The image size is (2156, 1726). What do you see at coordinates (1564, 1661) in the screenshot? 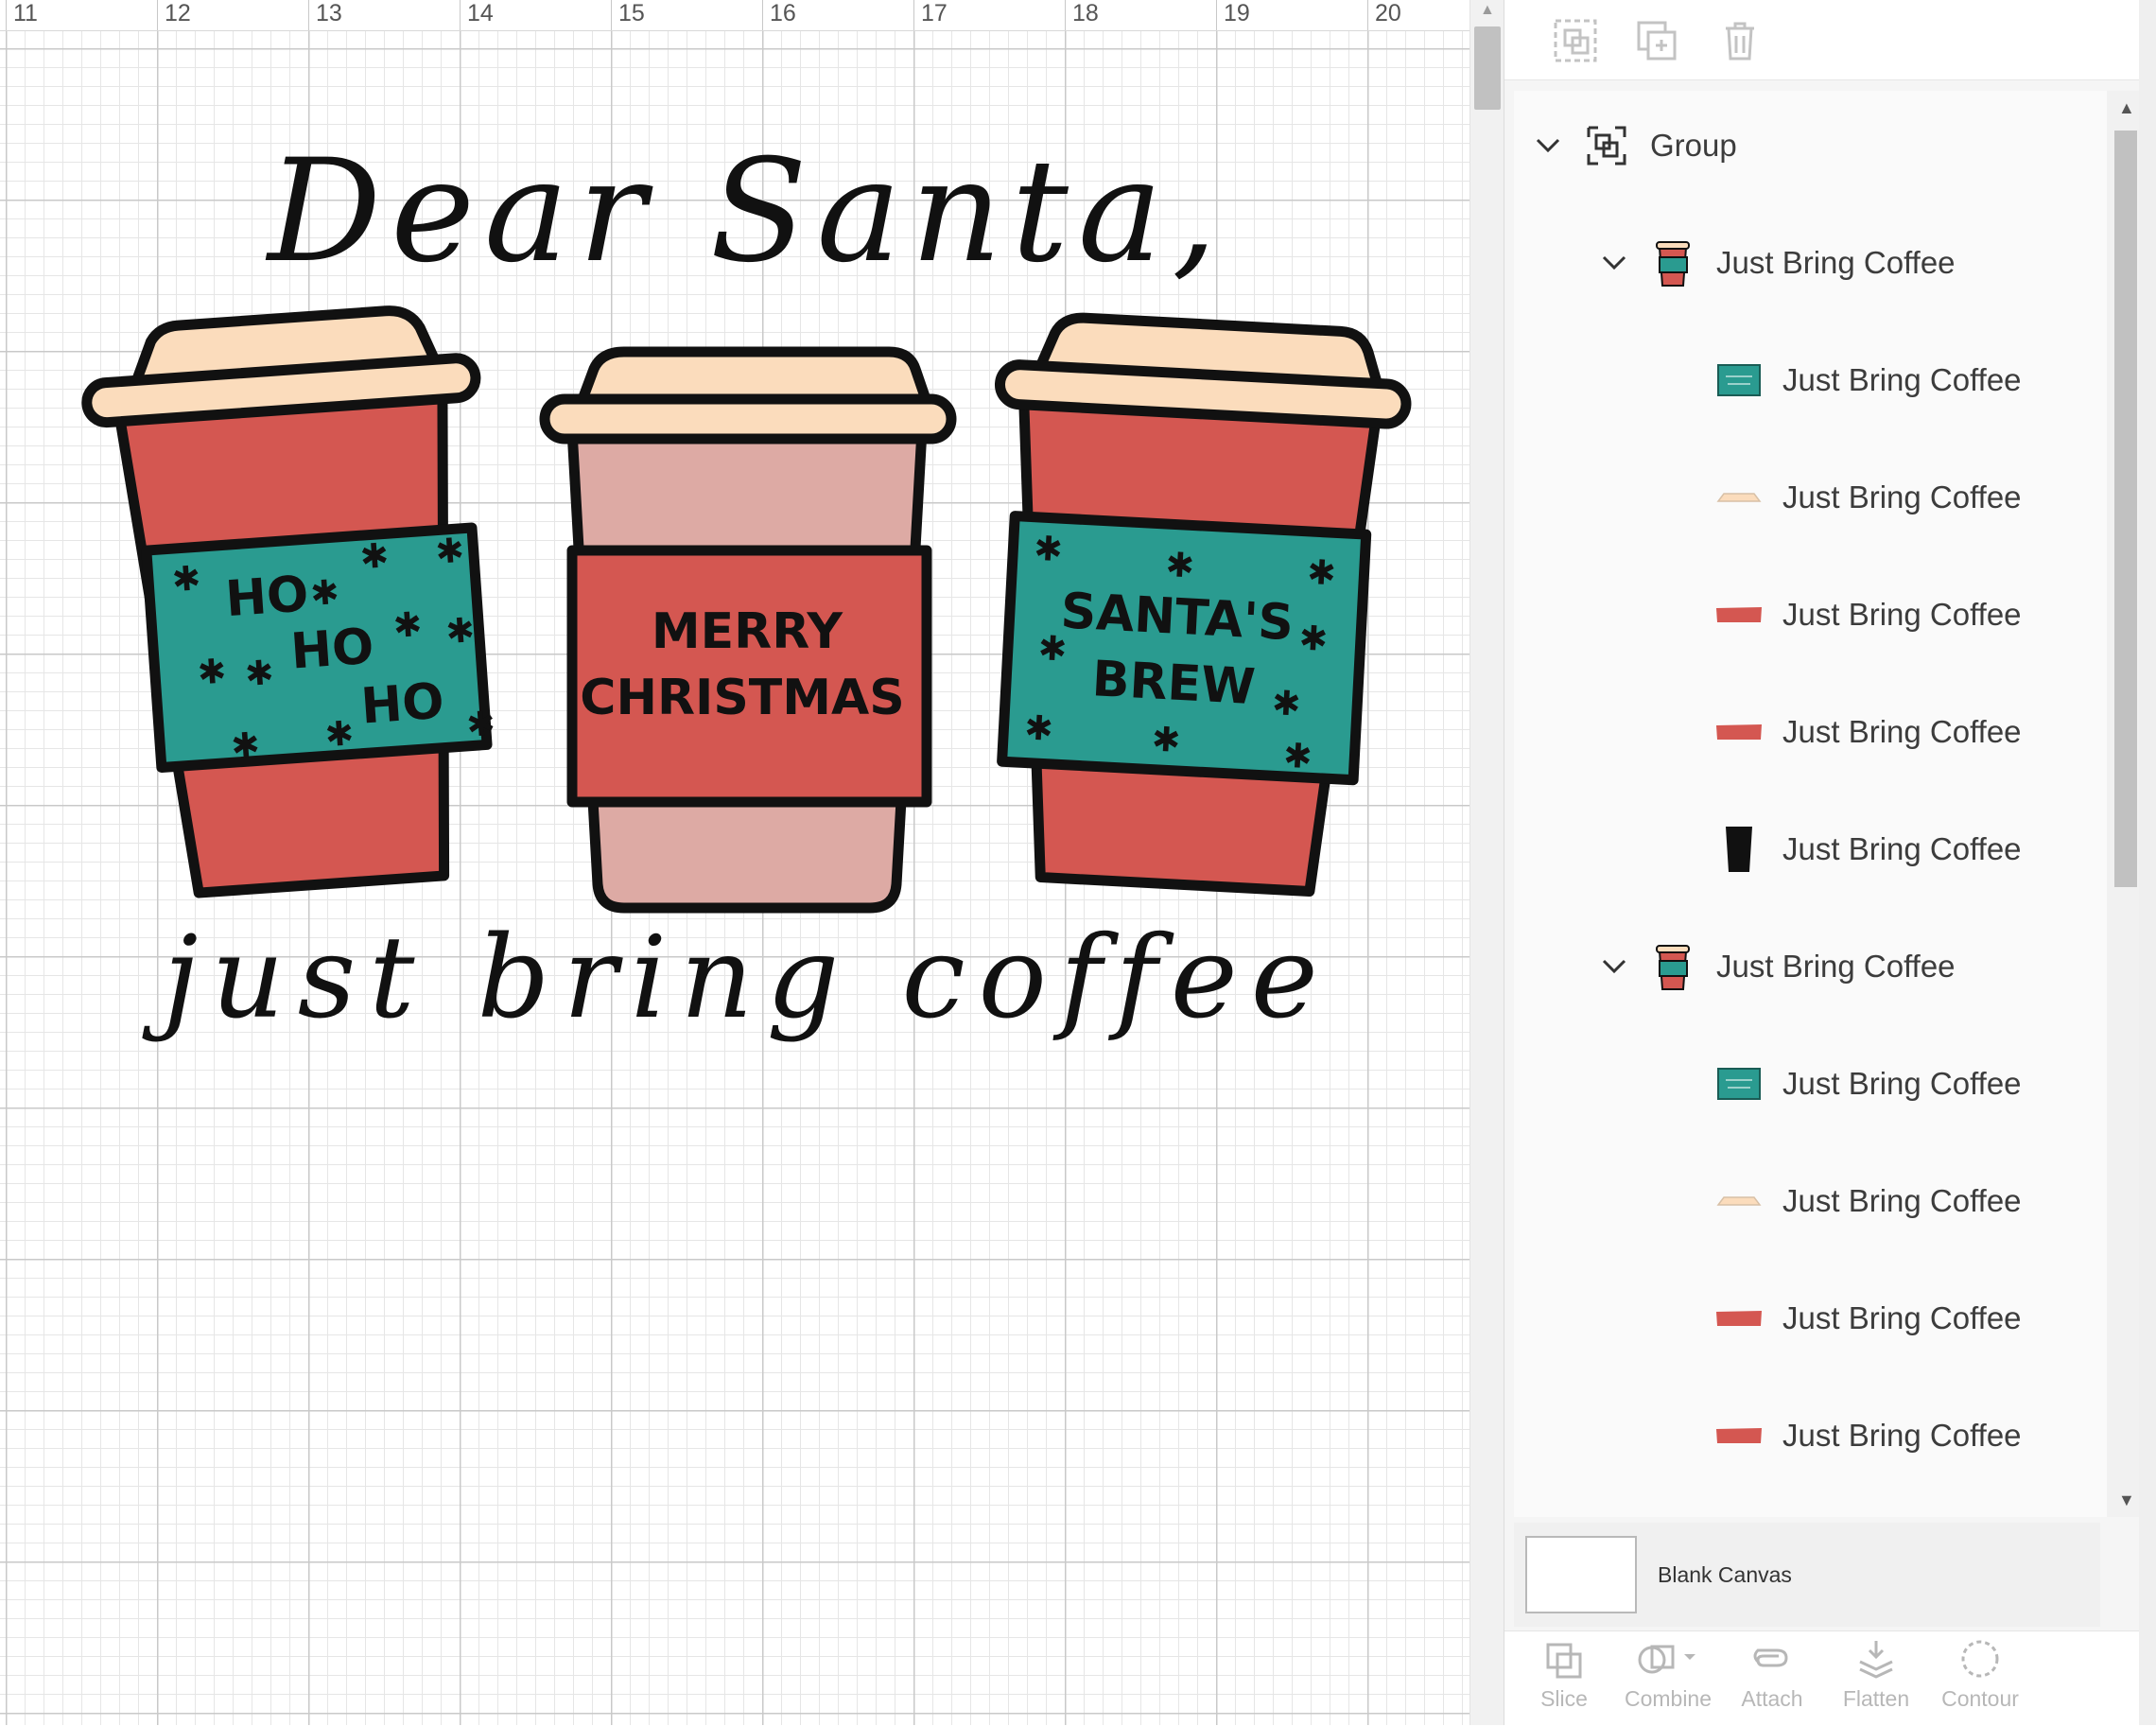
I see `slice-icon` at bounding box center [1564, 1661].